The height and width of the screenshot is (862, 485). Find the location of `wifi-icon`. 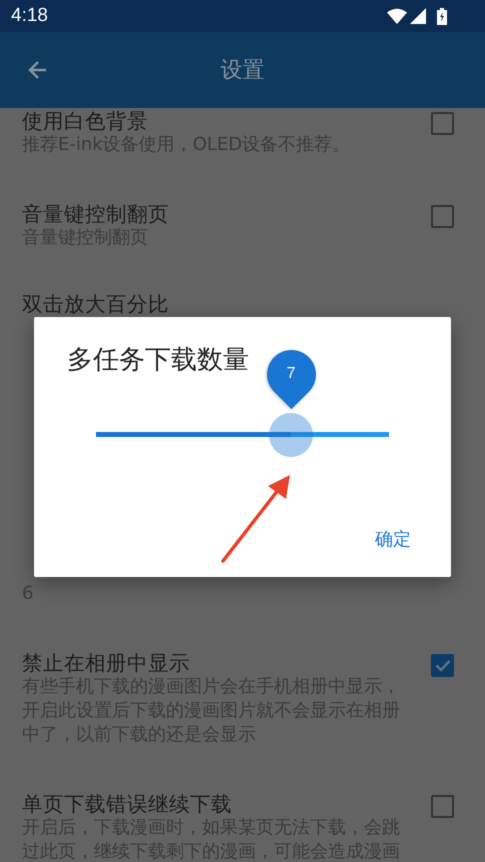

wifi-icon is located at coordinates (397, 16).